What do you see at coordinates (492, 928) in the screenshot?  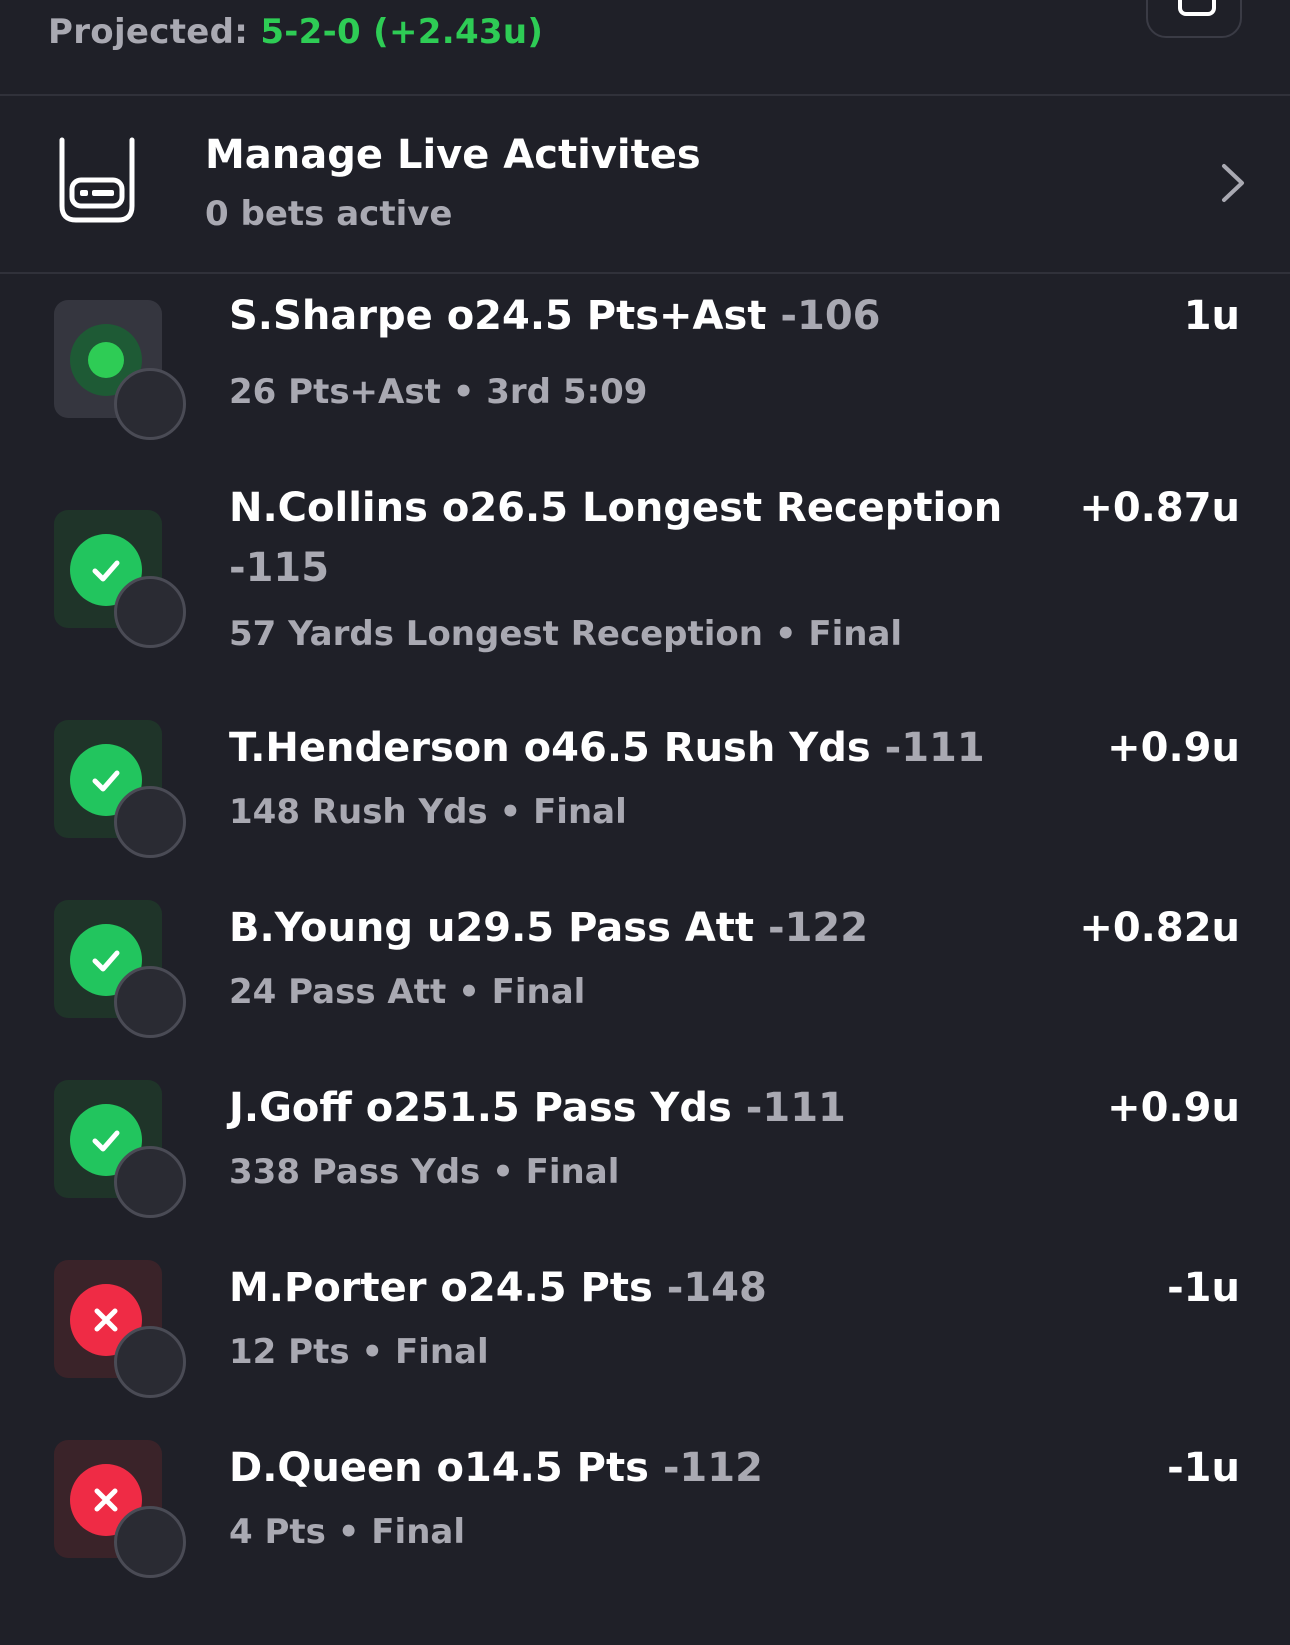 I see `bet-title-text: B.Young u29.5 Pass Att` at bounding box center [492, 928].